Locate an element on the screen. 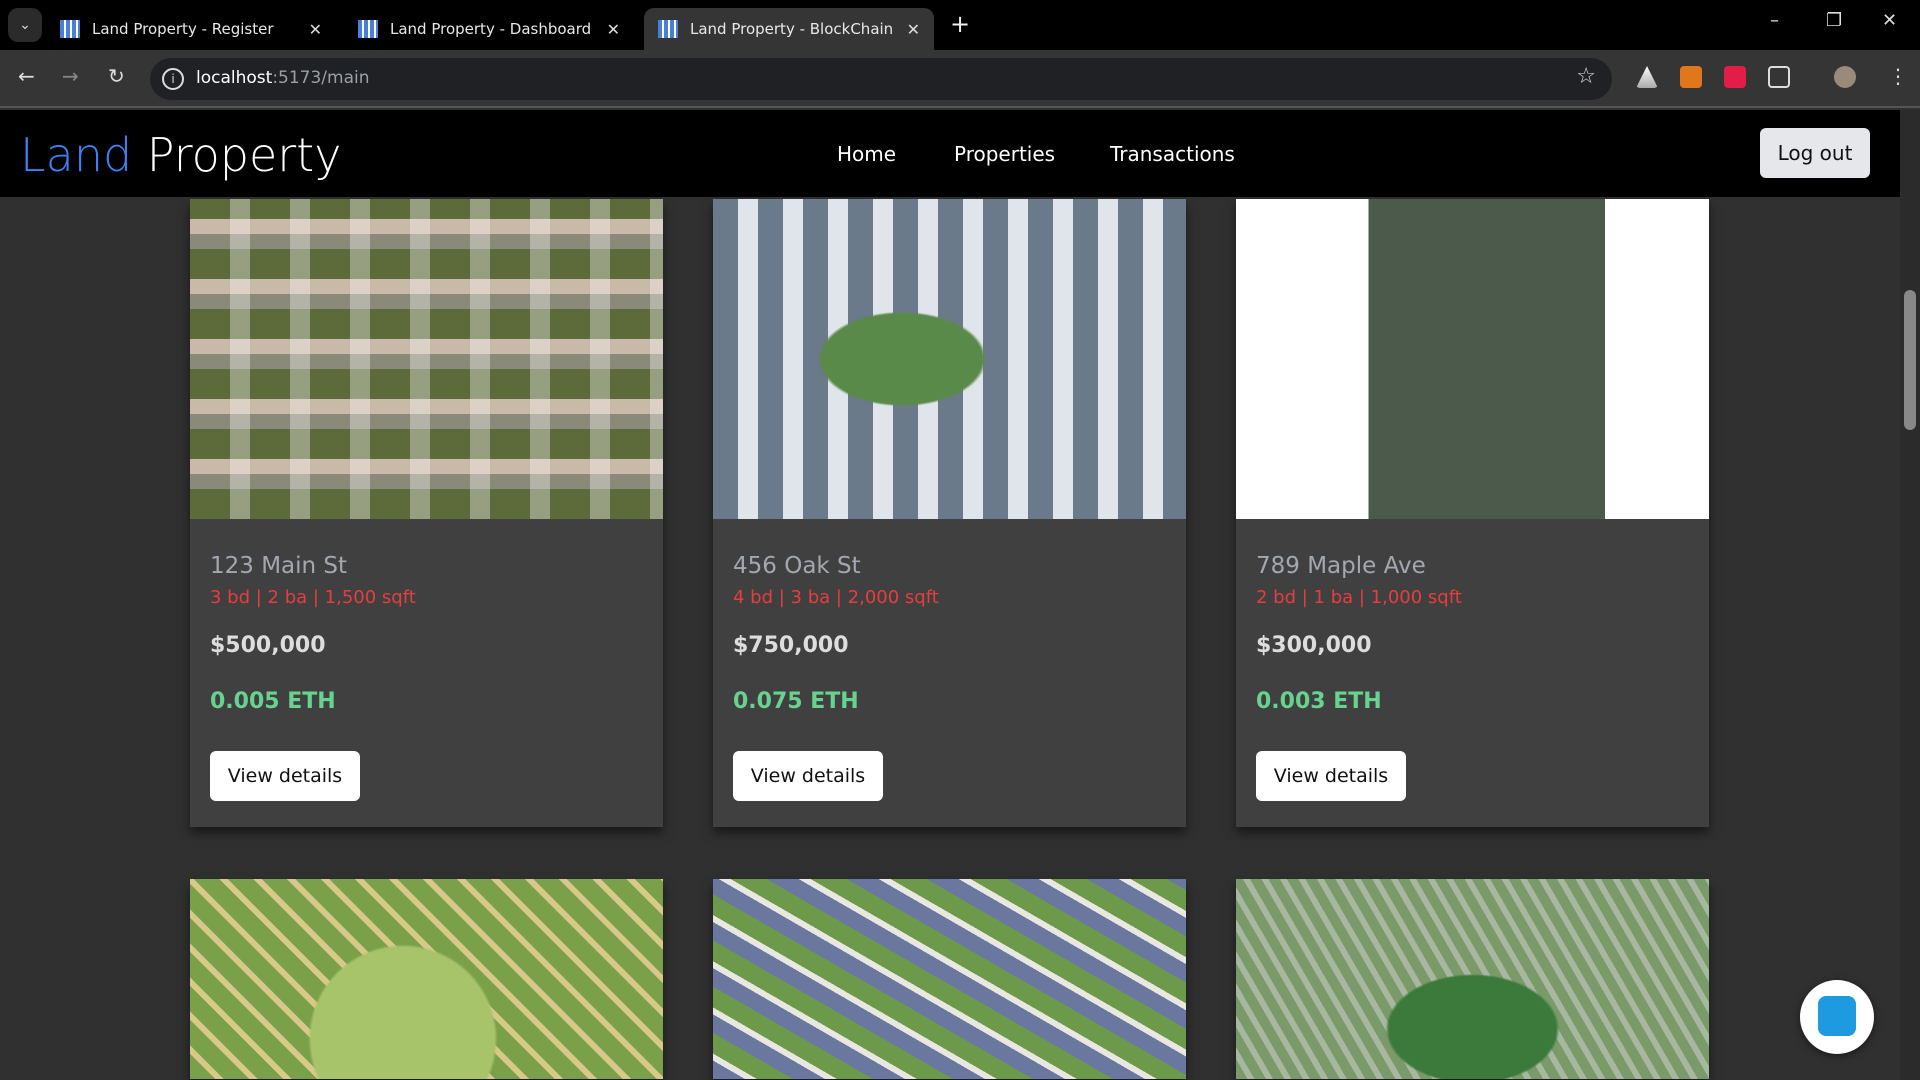 The image size is (1920, 1080). address-bar: i localhost:5173/main ☆ is located at coordinates (881, 79).